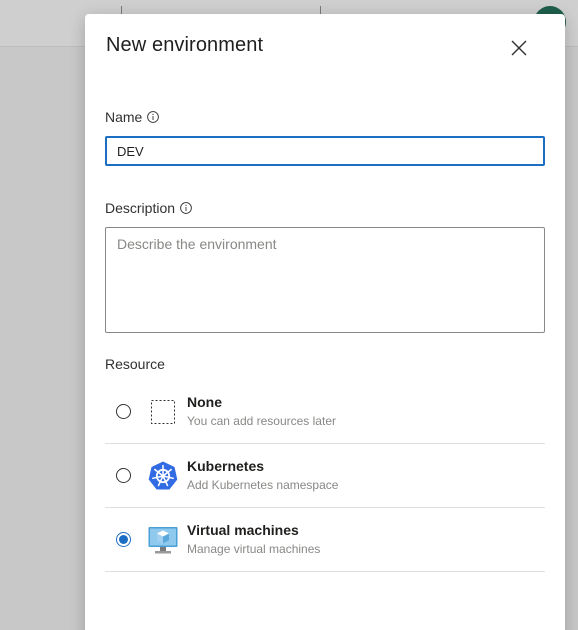 Image resolution: width=578 pixels, height=630 pixels. What do you see at coordinates (163, 540) in the screenshot?
I see `virtual-machine-icon` at bounding box center [163, 540].